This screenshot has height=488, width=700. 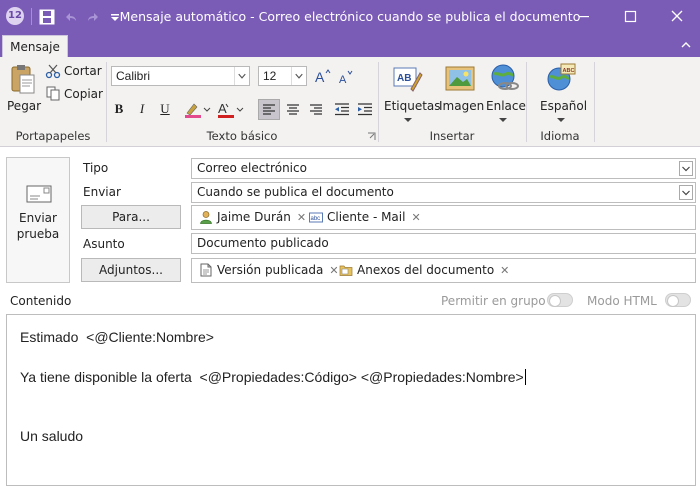 I want to click on spanish-language-icon: ABC, so click(x=561, y=78).